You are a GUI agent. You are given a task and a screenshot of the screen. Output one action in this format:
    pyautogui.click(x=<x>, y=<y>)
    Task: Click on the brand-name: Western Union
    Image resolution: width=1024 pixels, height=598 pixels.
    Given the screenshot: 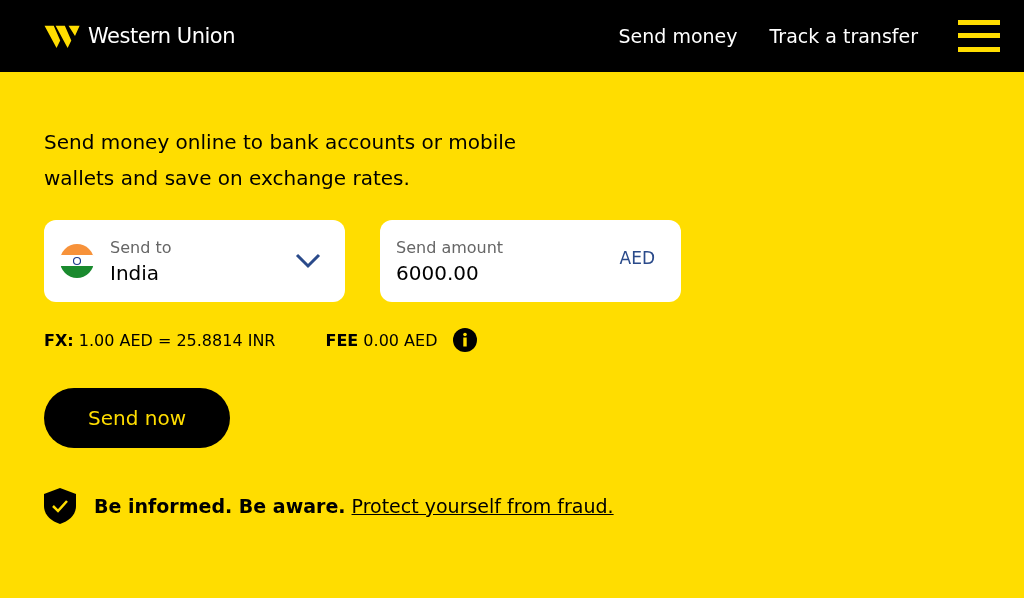 What is the action you would take?
    pyautogui.click(x=161, y=36)
    